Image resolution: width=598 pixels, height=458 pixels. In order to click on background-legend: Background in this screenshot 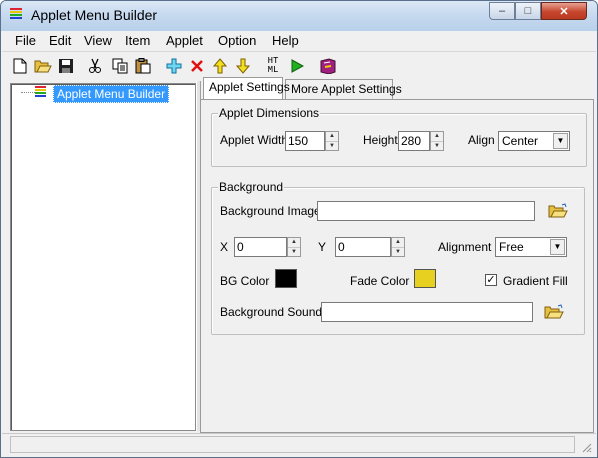, I will do `click(251, 187)`.